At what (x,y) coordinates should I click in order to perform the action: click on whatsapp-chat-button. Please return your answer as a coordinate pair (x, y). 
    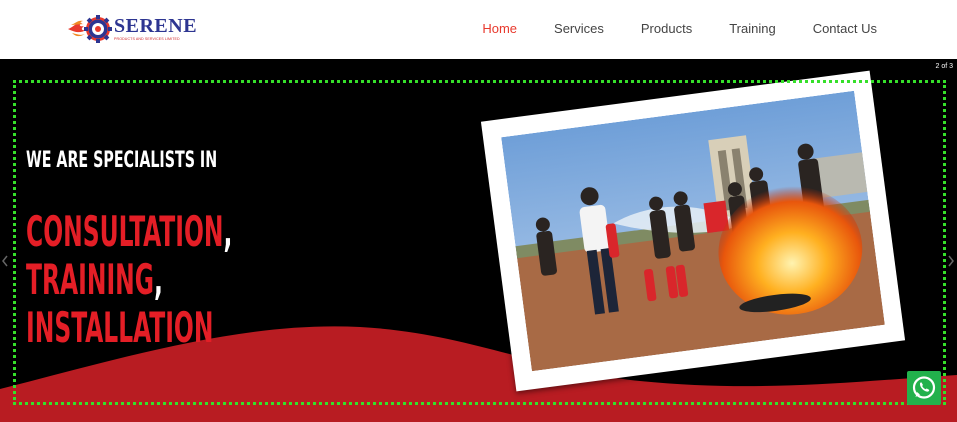
    Looking at the image, I should click on (924, 388).